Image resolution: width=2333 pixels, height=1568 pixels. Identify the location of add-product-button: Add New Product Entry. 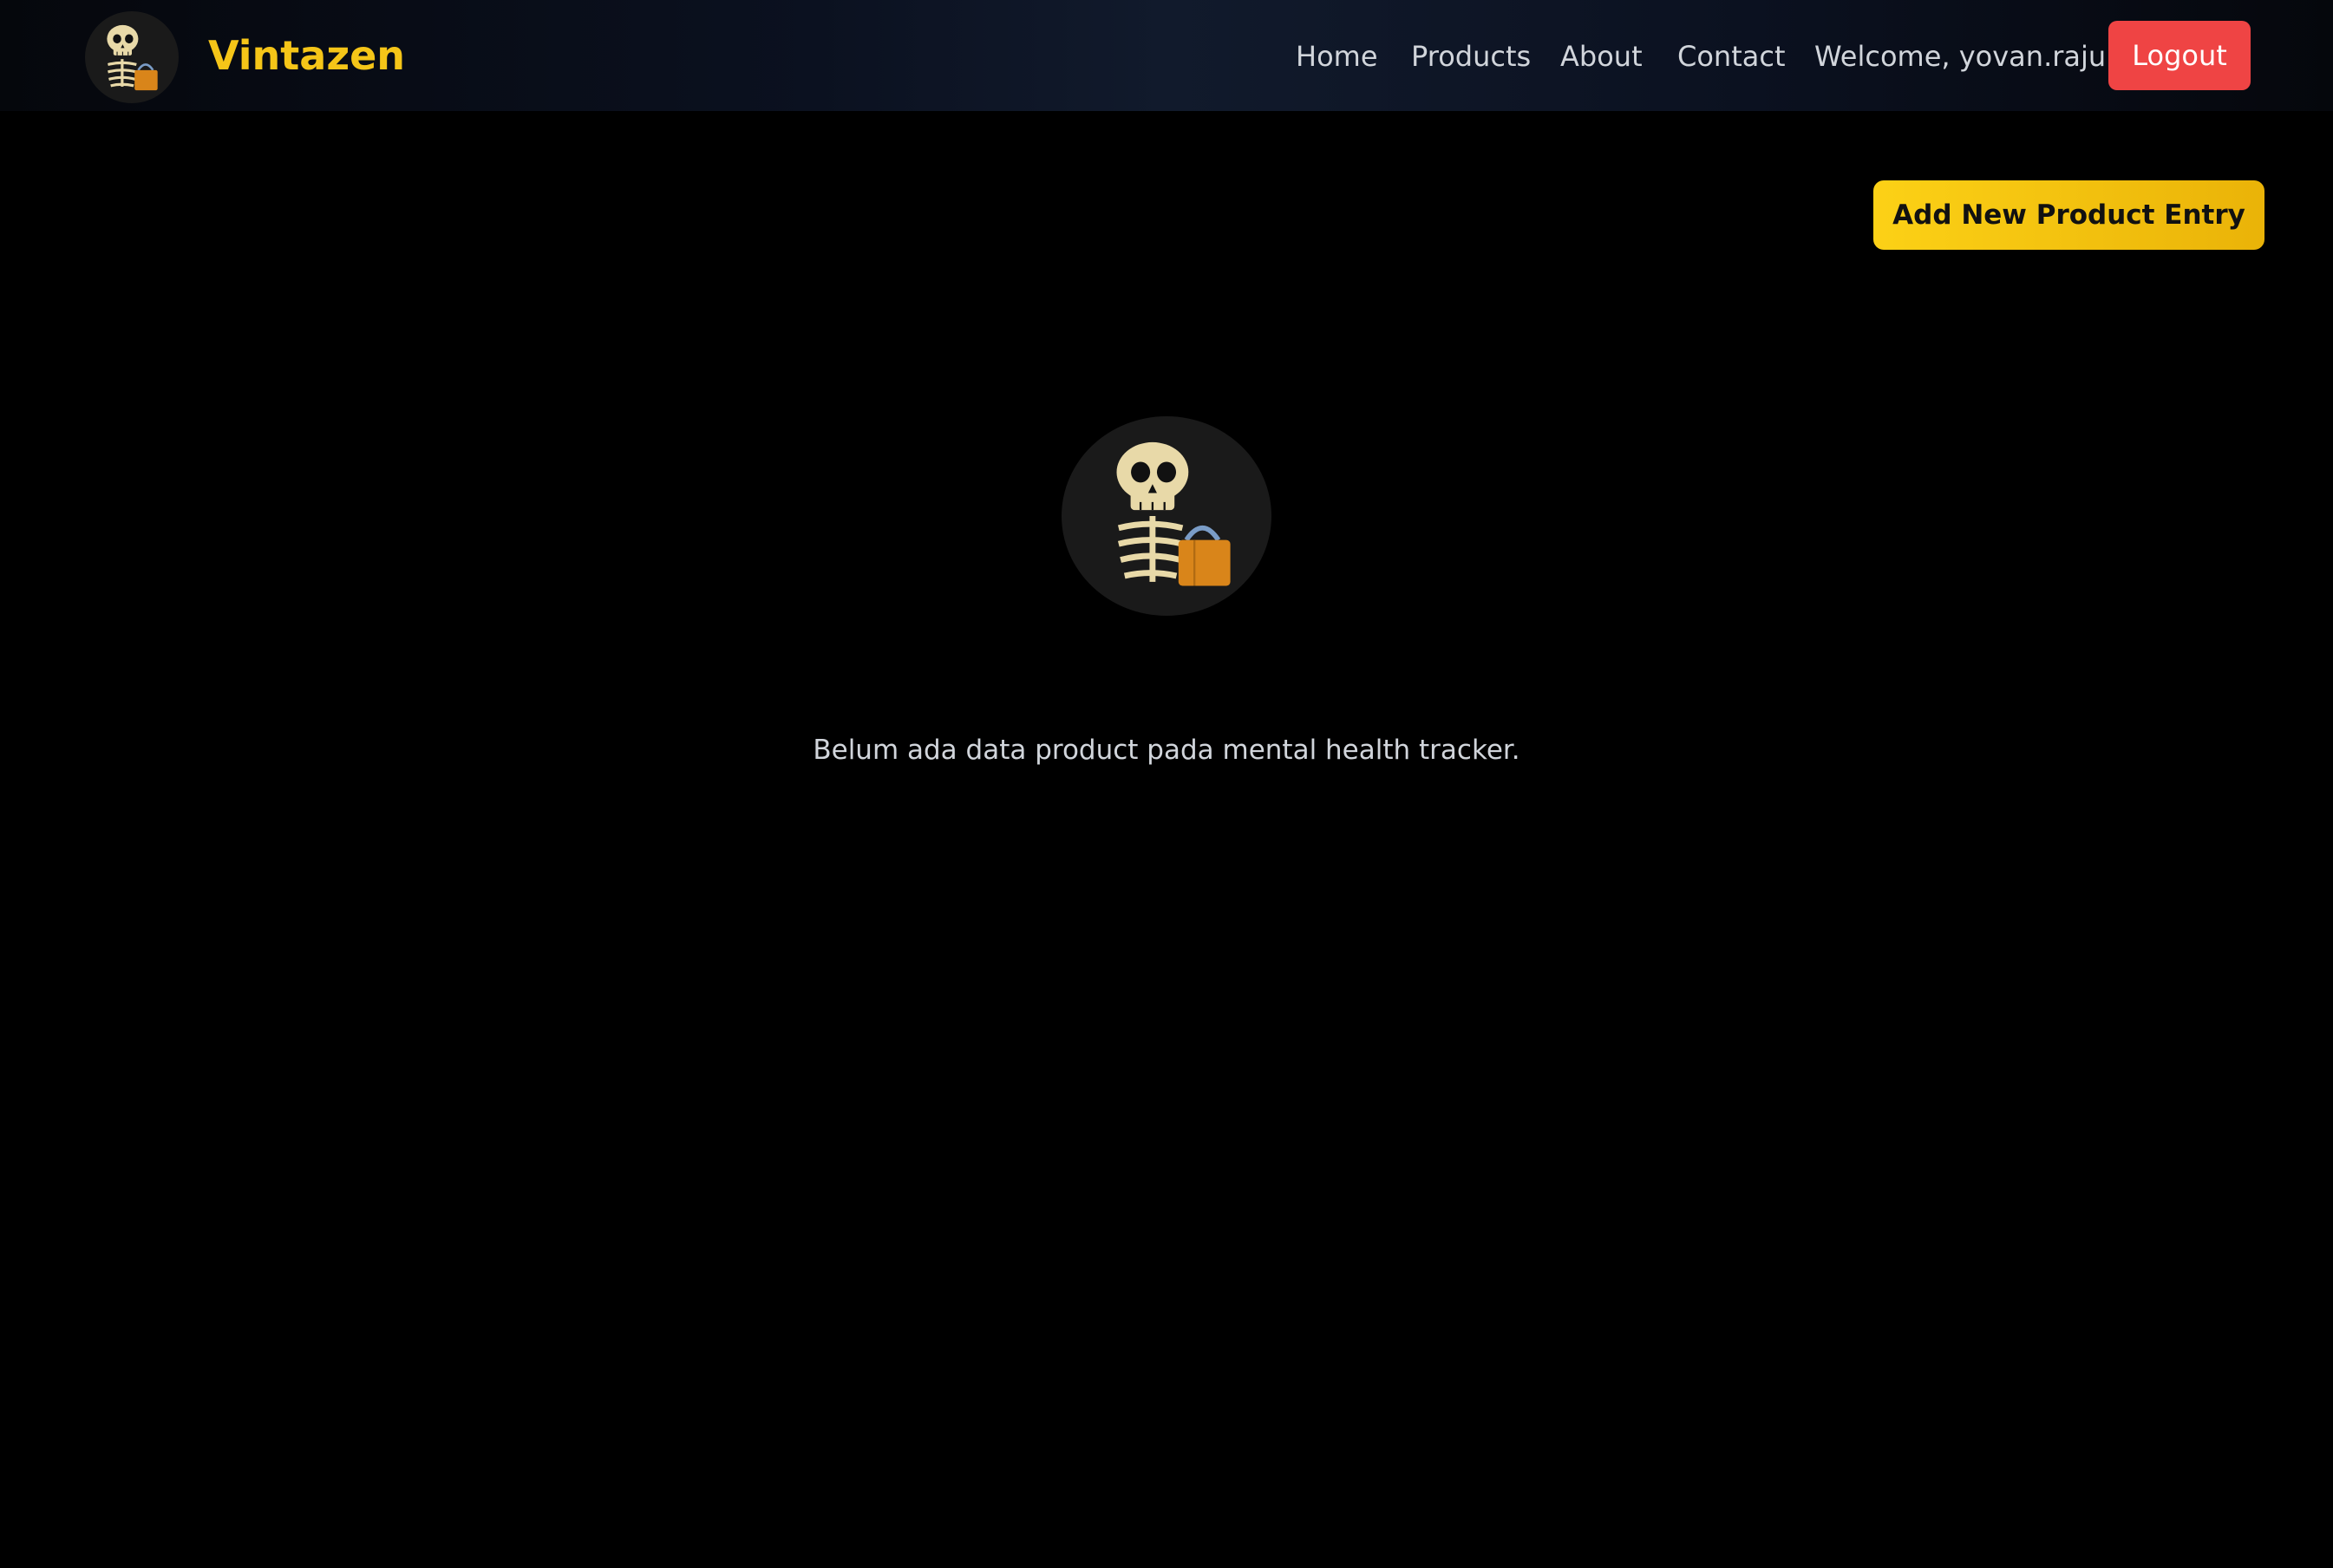
(2068, 215).